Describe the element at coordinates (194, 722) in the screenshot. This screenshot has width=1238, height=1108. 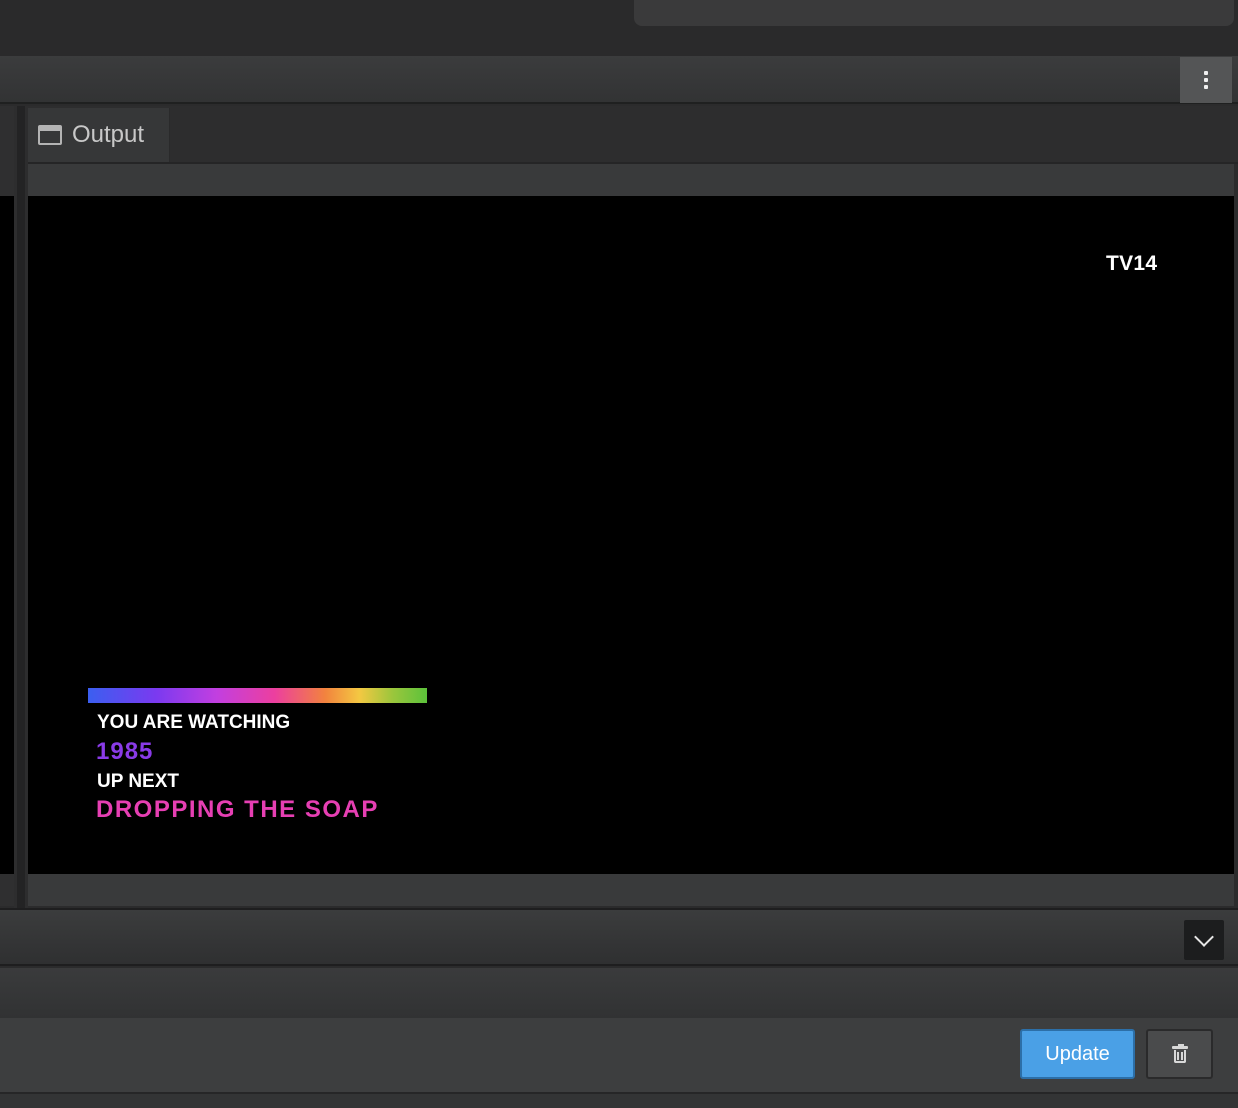
I see `now-watching-label: YOU ARE WATCHING` at that location.